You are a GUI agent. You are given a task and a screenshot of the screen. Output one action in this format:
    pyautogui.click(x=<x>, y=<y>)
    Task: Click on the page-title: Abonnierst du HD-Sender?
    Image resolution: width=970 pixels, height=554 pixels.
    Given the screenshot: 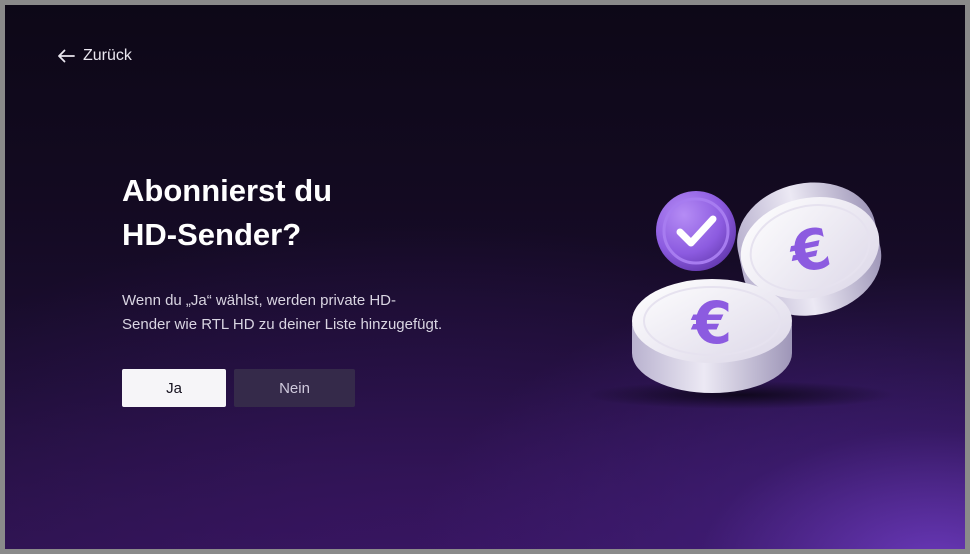 What is the action you would take?
    pyautogui.click(x=227, y=212)
    